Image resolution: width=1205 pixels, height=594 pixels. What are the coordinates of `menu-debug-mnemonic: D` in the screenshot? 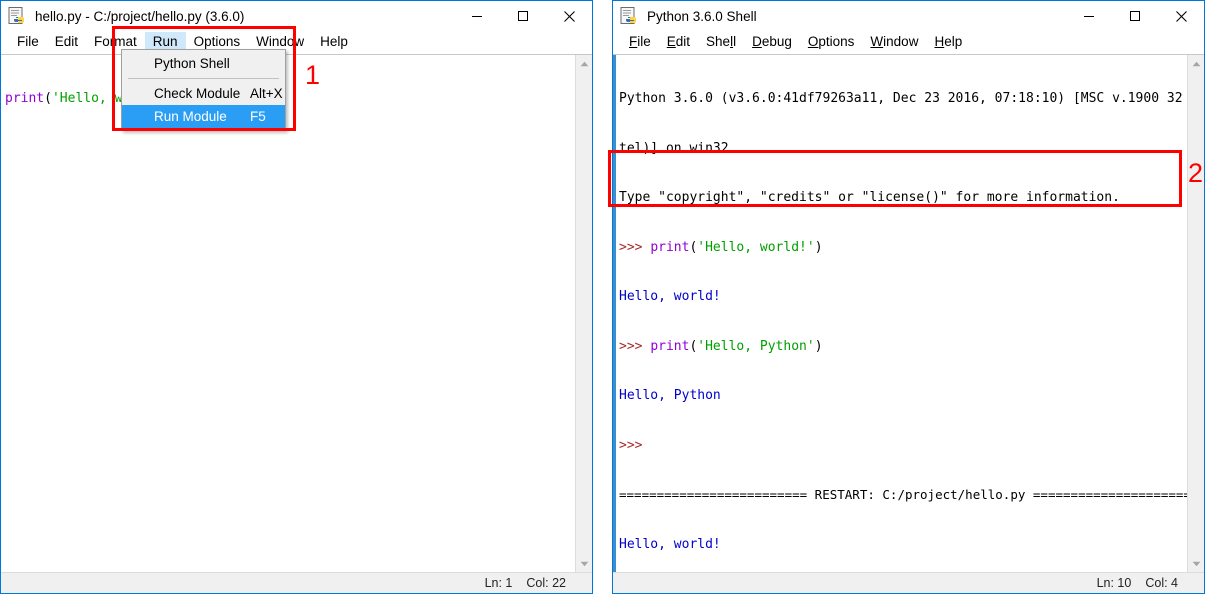 It's located at (757, 41).